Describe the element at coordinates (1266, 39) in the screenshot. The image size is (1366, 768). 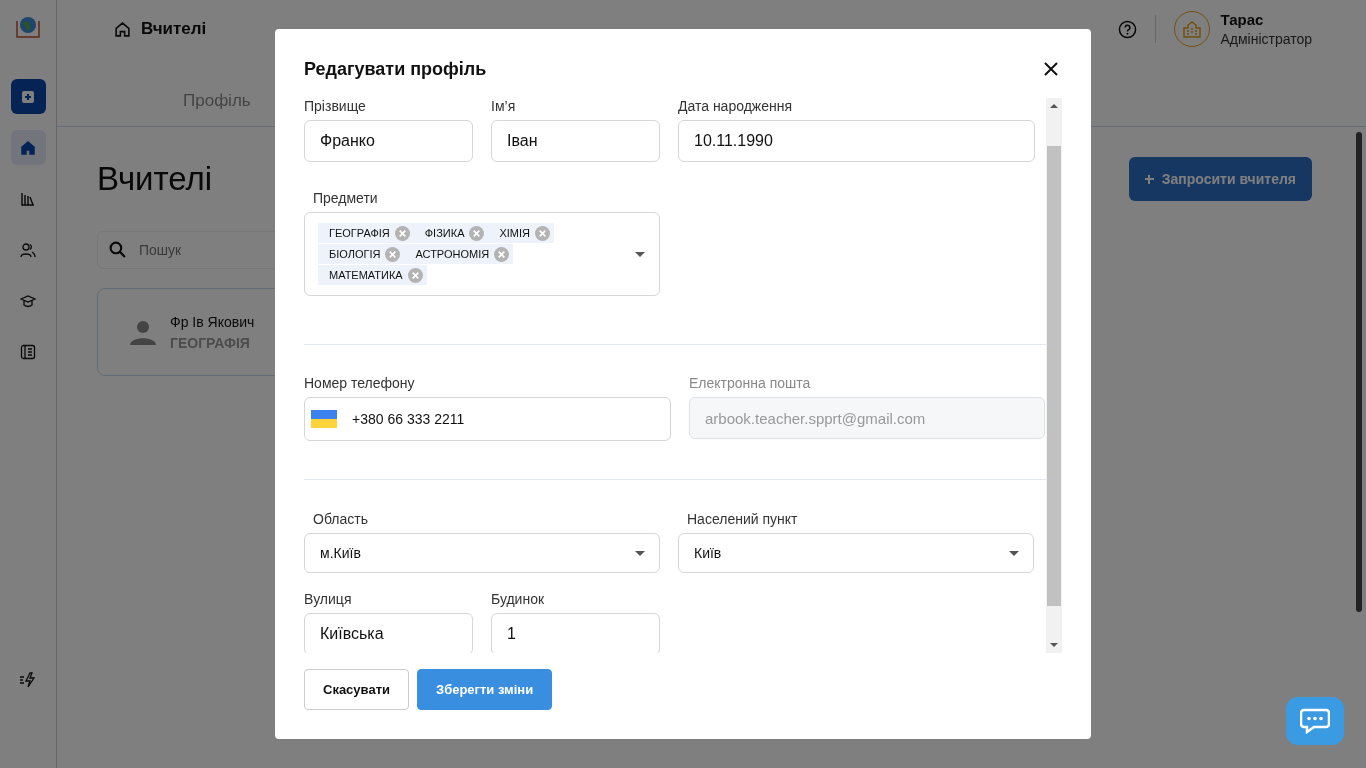
I see `user-role: Адміністратор` at that location.